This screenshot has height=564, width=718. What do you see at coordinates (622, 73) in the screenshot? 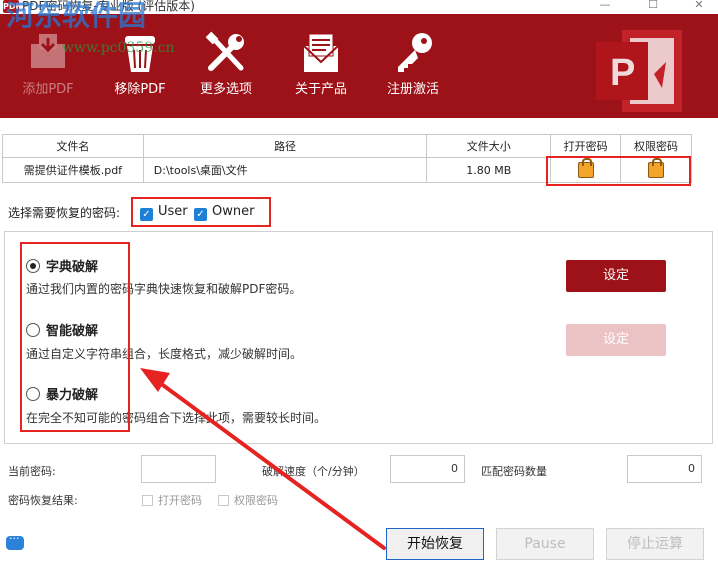
I see `svg-text: P` at bounding box center [622, 73].